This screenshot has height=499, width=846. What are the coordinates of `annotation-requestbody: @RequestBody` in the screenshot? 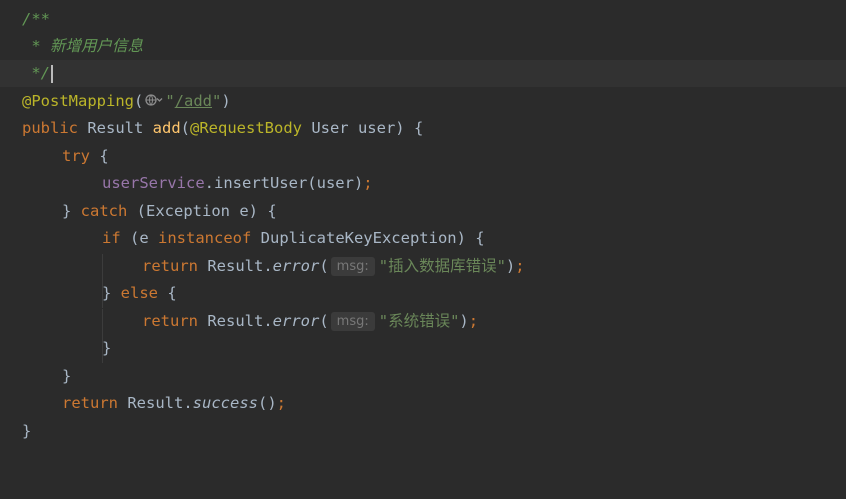 It's located at (246, 128).